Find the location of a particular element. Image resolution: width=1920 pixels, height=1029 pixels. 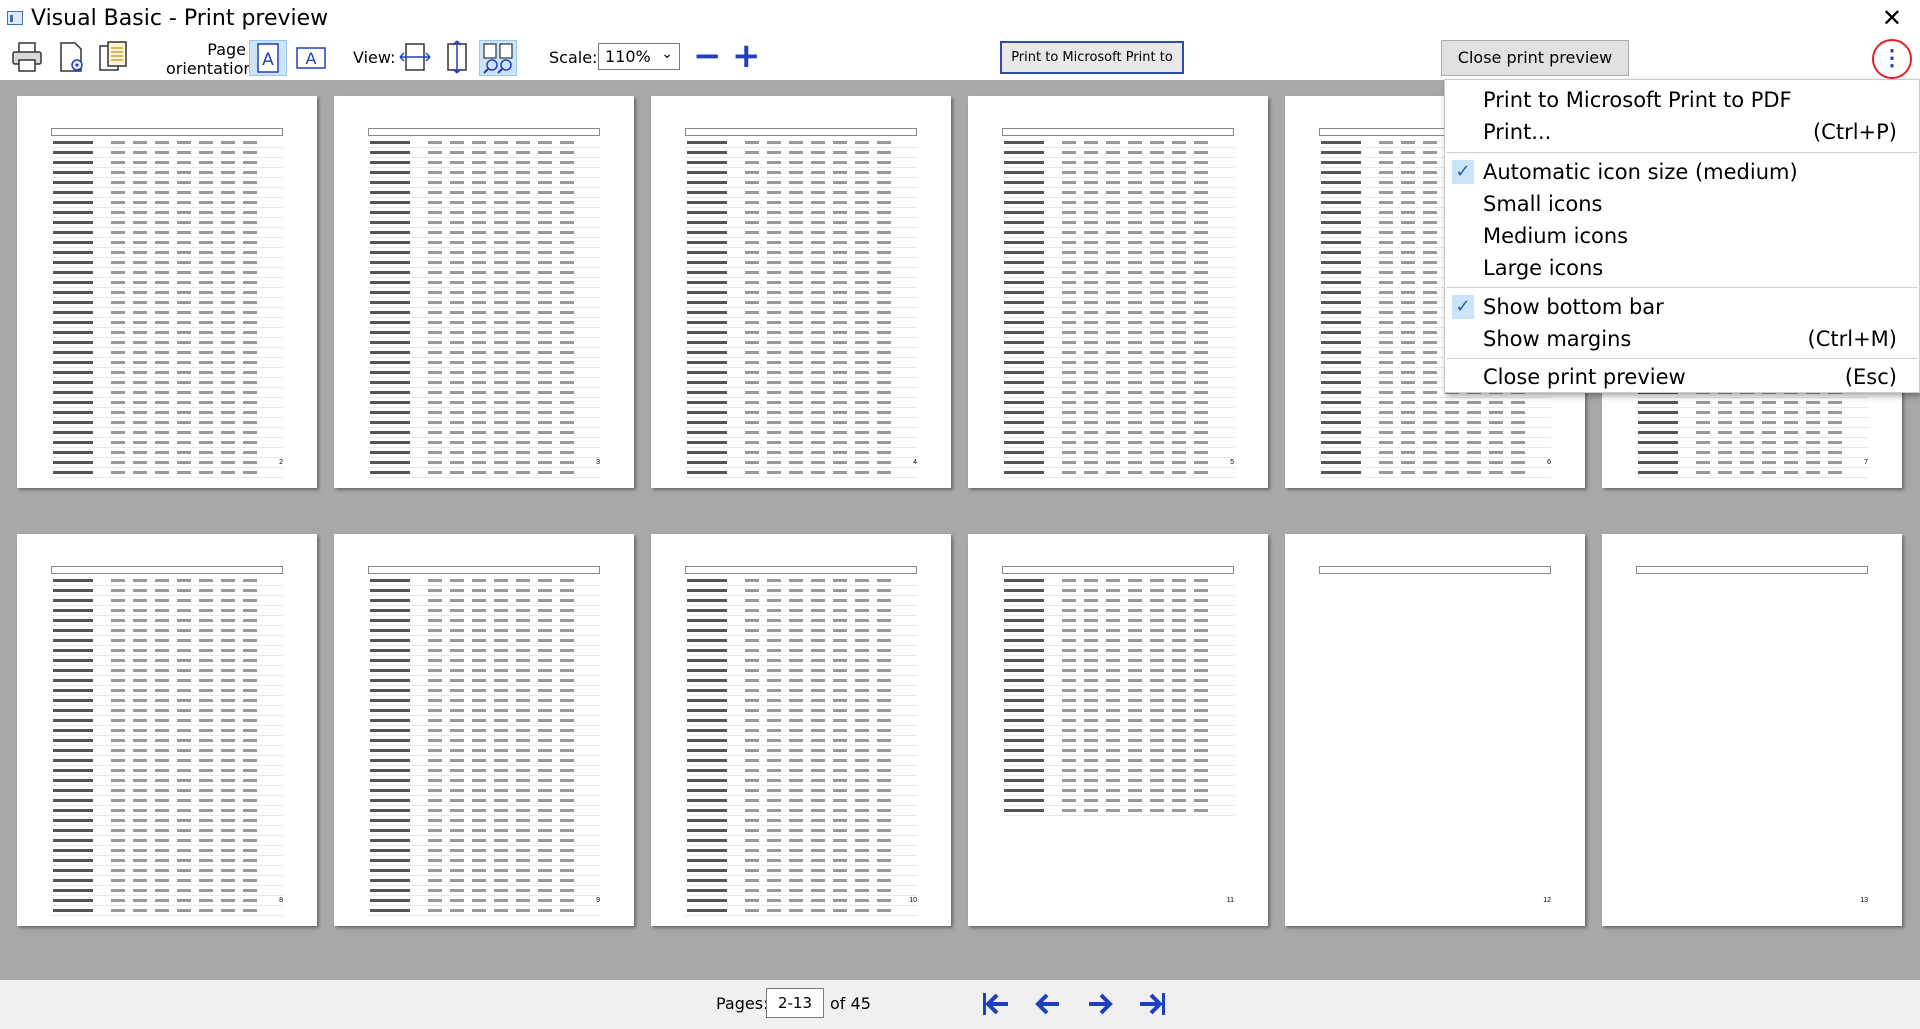

menu-item-large-icons: Large icons is located at coordinates (1682, 268).